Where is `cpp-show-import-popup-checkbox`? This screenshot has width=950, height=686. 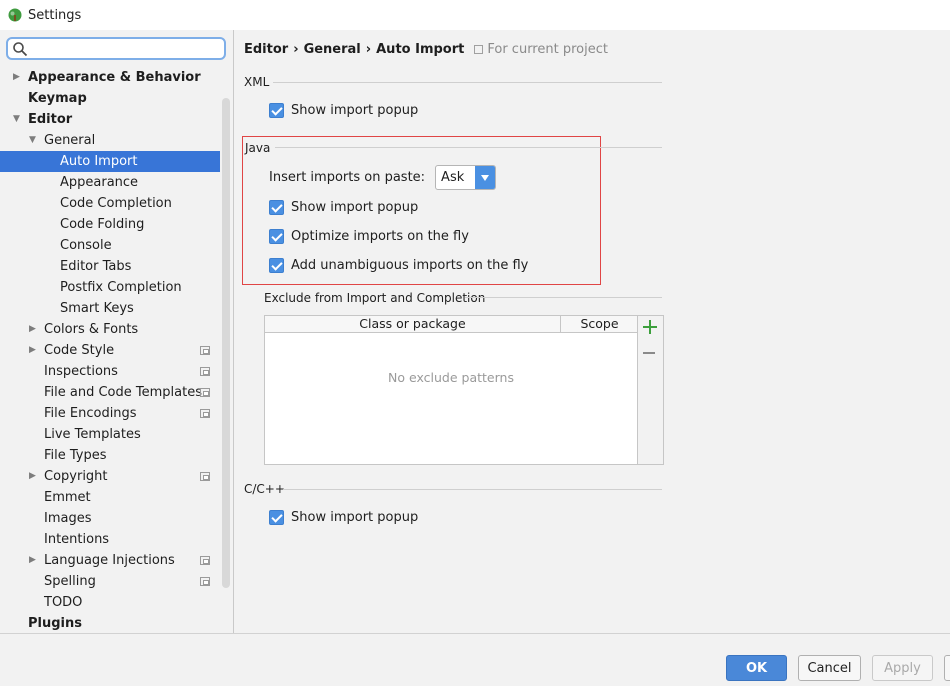
cpp-show-import-popup-checkbox is located at coordinates (276, 517).